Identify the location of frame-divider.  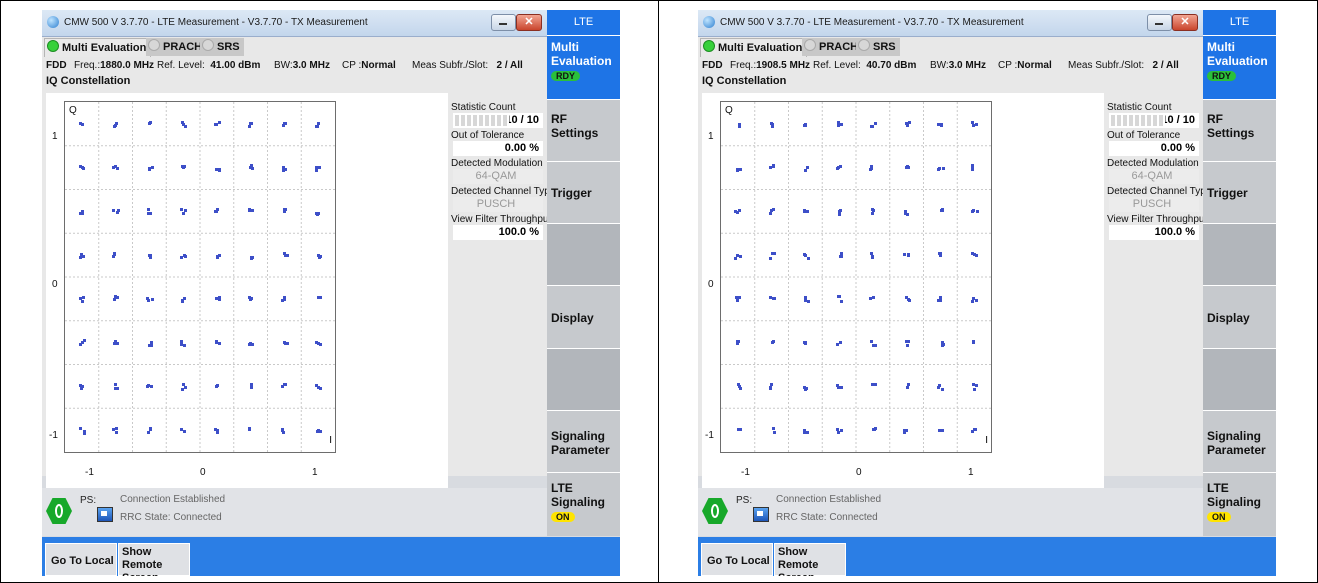
(658, 291).